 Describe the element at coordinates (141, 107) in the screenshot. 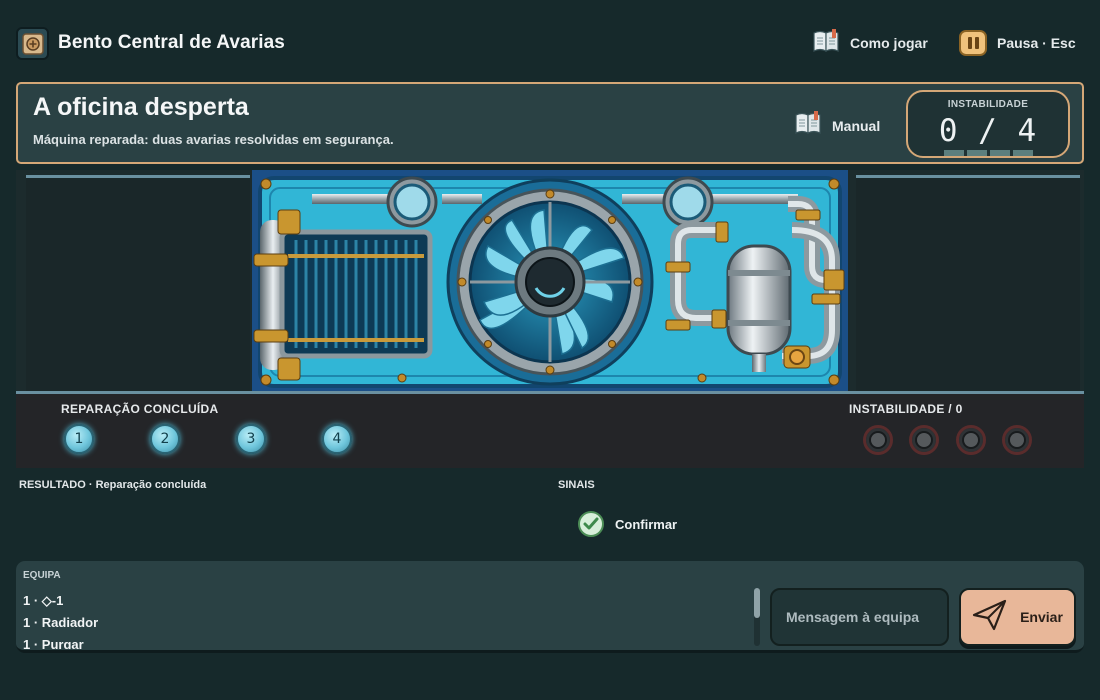

I see `level-title: A oficina desperta` at that location.